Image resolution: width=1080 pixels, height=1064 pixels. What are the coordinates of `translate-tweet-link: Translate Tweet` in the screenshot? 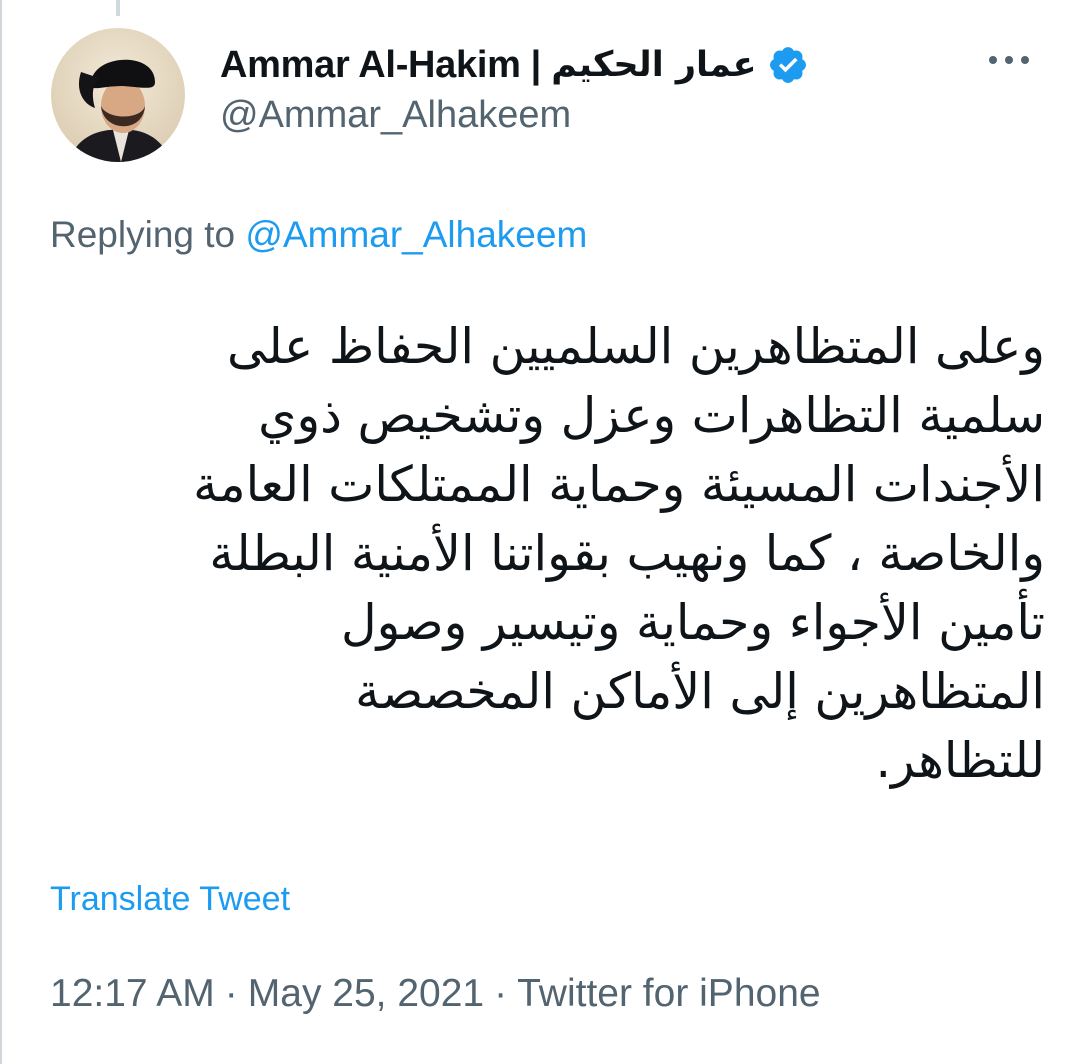 It's located at (170, 899).